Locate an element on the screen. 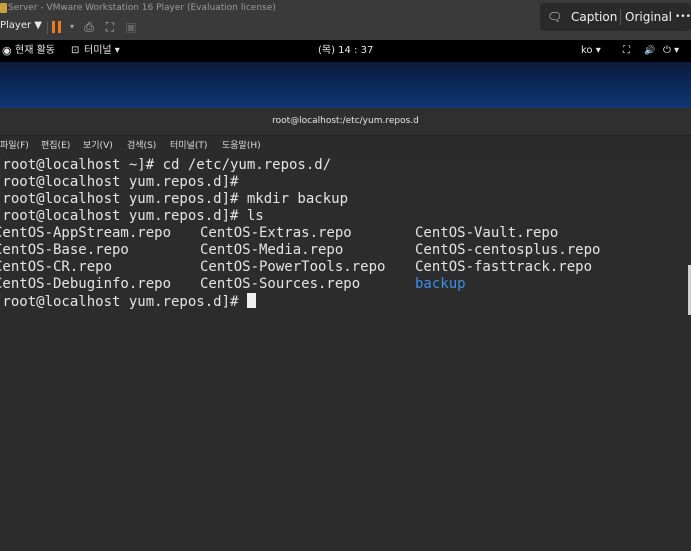  ls-file: CentOS-Sources.repo is located at coordinates (280, 284).